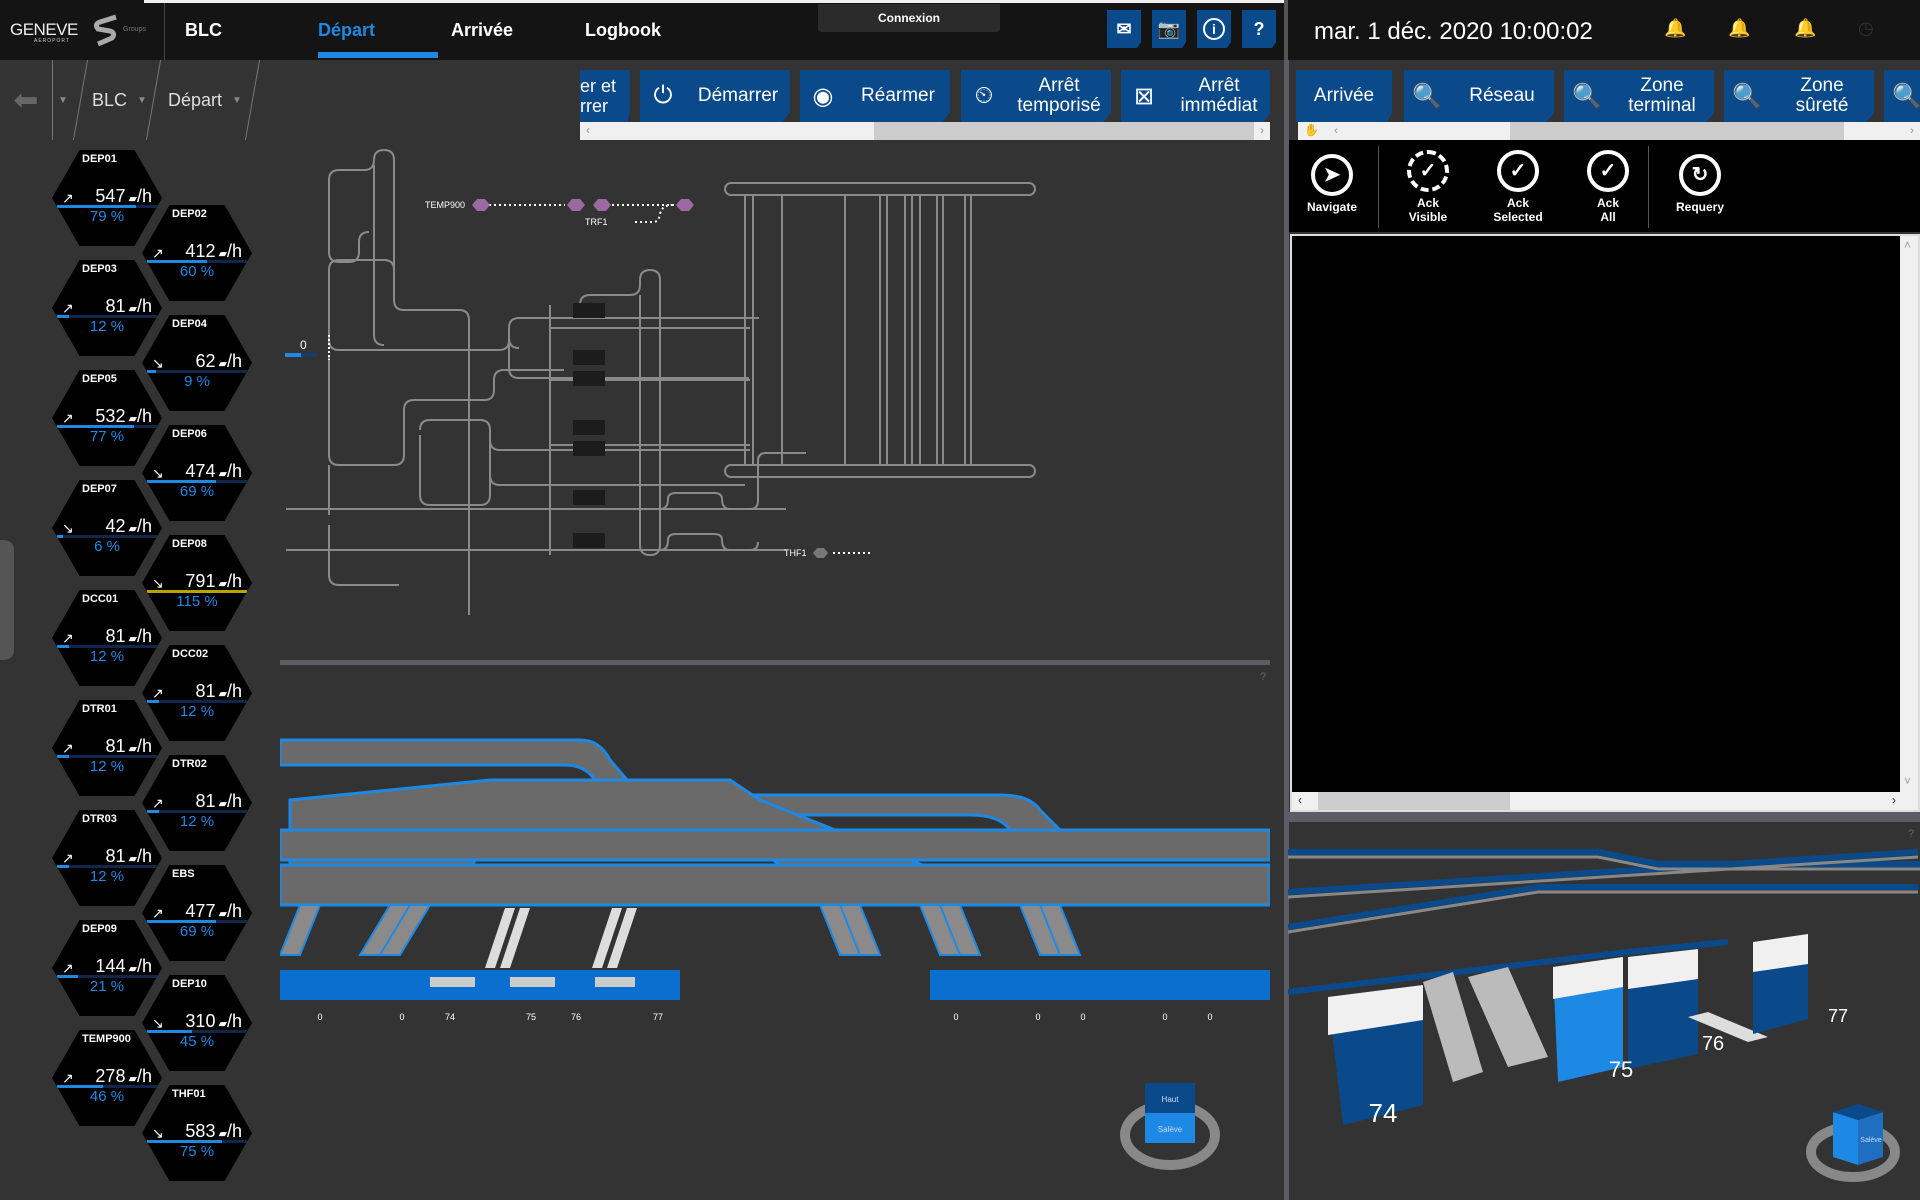 The width and height of the screenshot is (1920, 1200). Describe the element at coordinates (1675, 28) in the screenshot. I see `alarm-bell-icon: 🔔` at that location.